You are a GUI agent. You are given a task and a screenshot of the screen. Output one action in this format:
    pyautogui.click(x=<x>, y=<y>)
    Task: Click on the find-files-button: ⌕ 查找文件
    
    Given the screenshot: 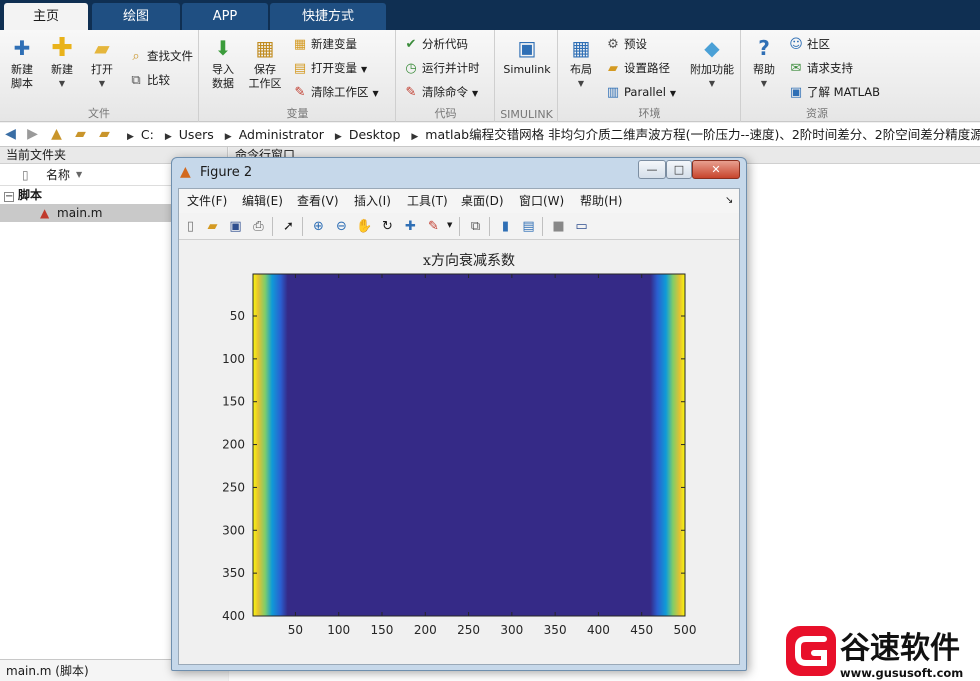 What is the action you would take?
    pyautogui.click(x=160, y=56)
    